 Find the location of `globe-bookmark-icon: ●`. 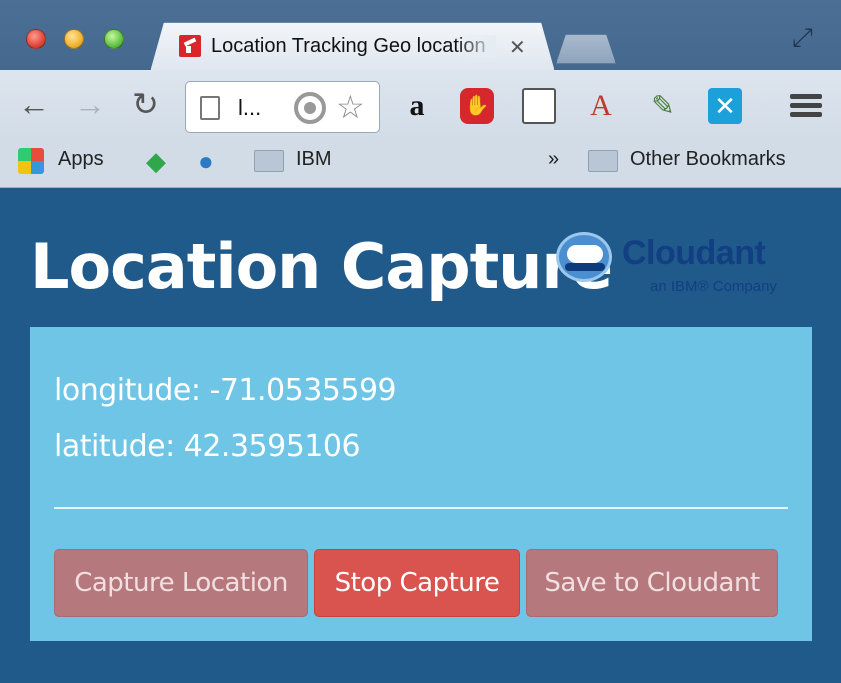

globe-bookmark-icon: ● is located at coordinates (206, 161).